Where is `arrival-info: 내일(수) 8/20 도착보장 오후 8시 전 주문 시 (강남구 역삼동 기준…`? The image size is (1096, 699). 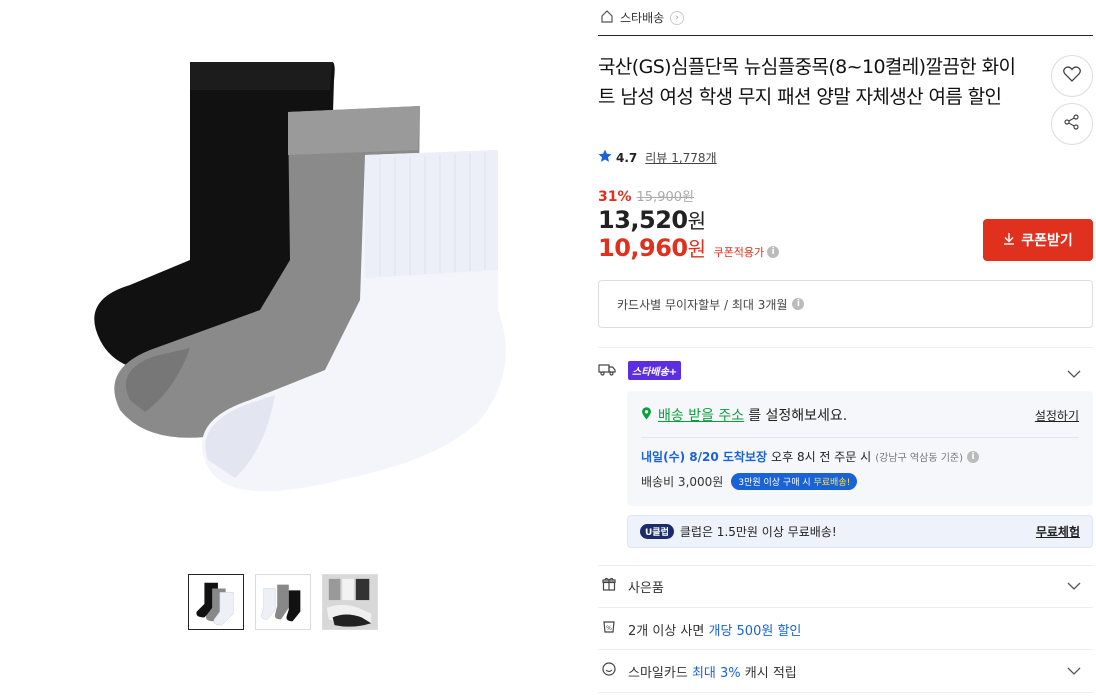 arrival-info: 내일(수) 8/20 도착보장 오후 8시 전 주문 시 (강남구 역삼동 기준… is located at coordinates (860, 456).